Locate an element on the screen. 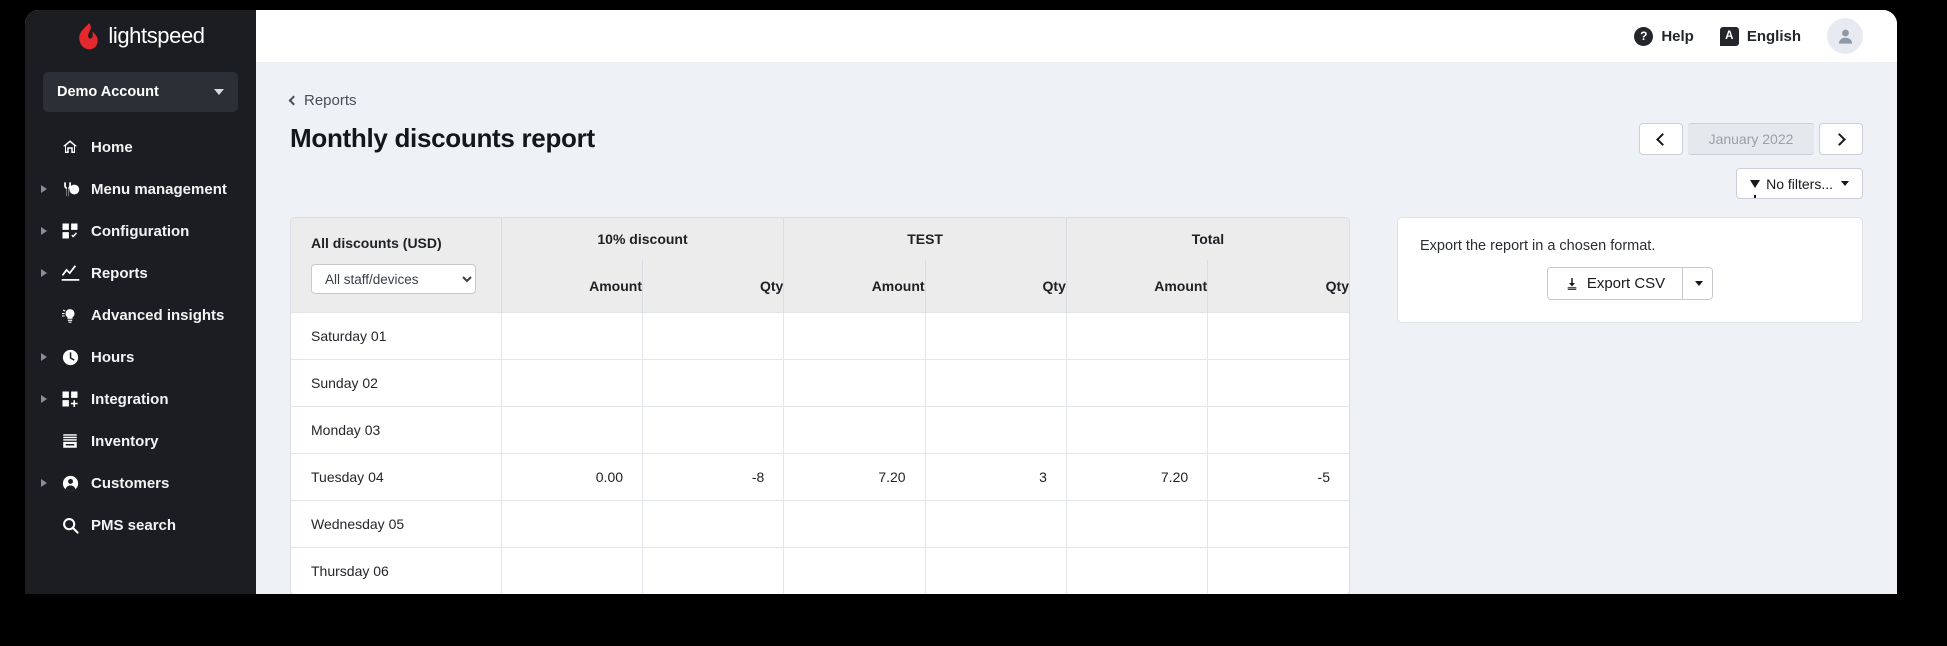  export-button-group: Export CSV is located at coordinates (1630, 283).